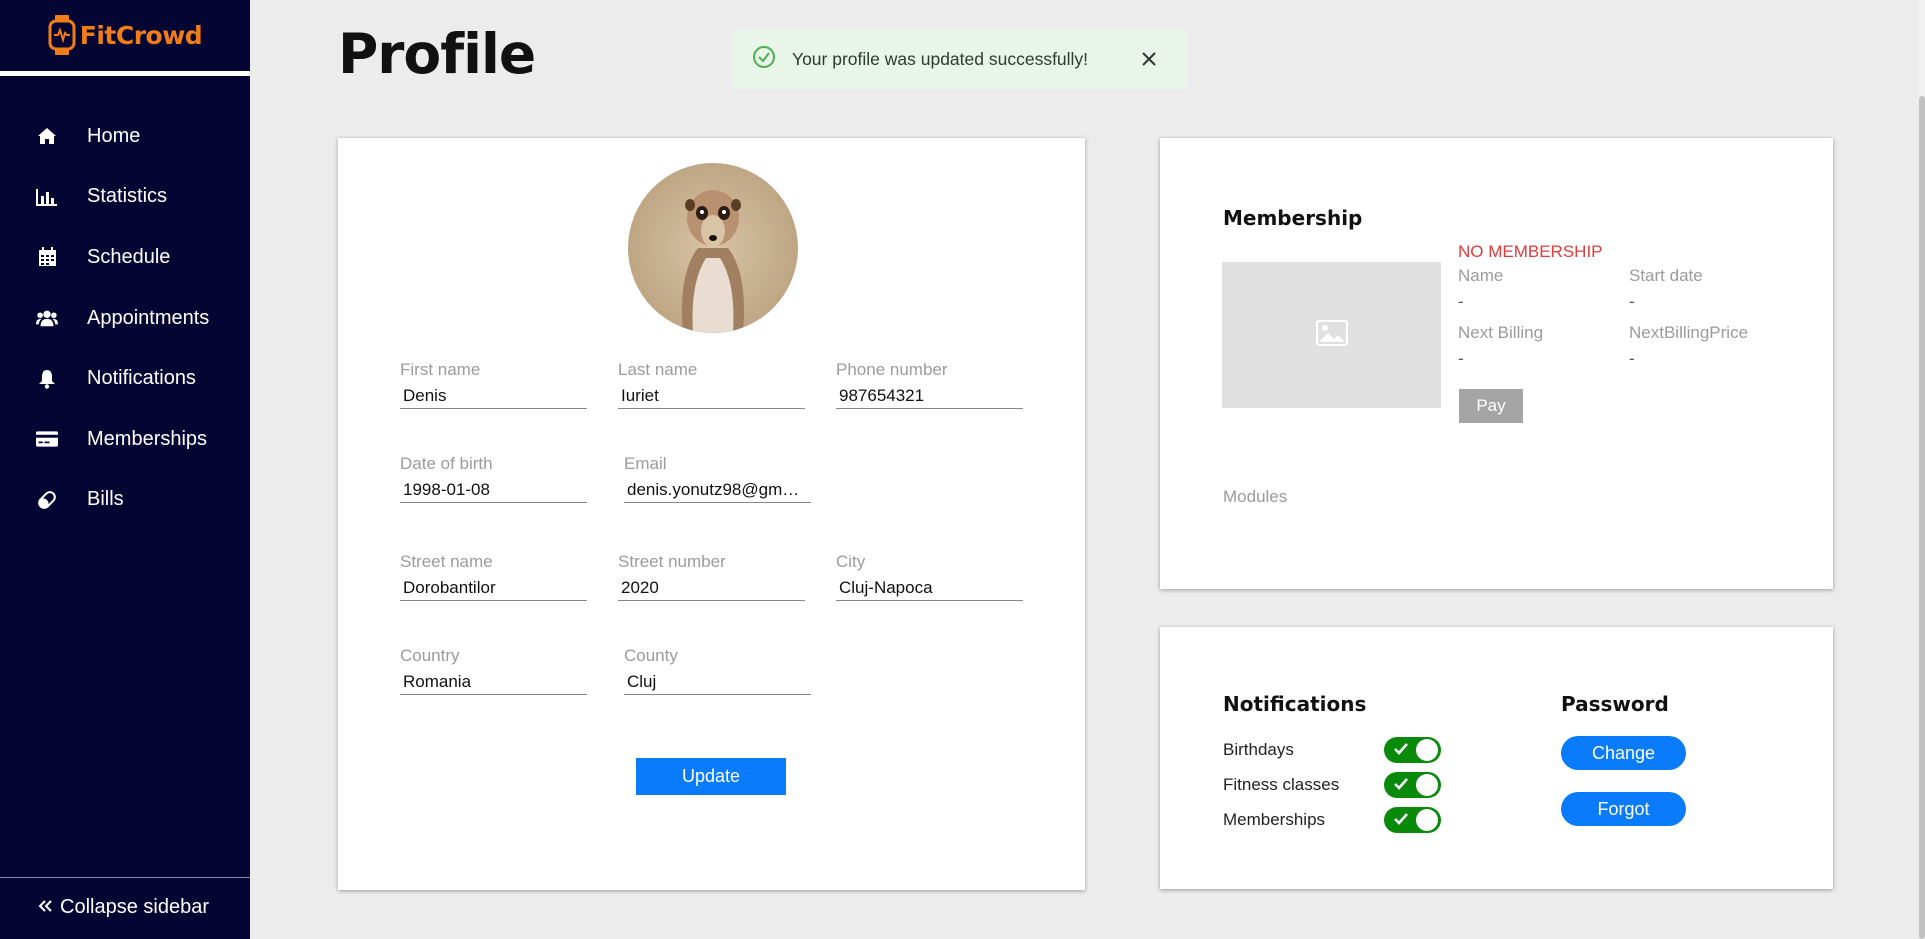 This screenshot has width=1925, height=939. Describe the element at coordinates (851, 561) in the screenshot. I see `city-label: City` at that location.